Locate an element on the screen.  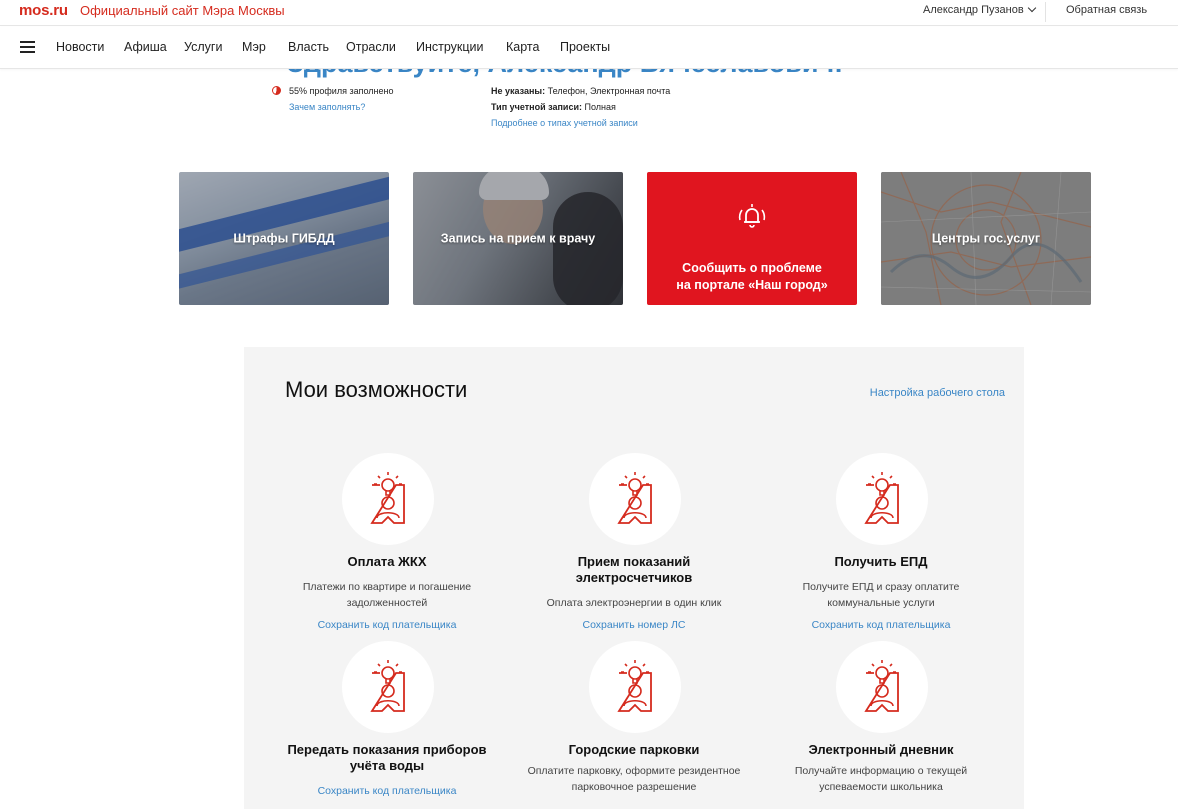
account-type-label: Тип учетной записи: is located at coordinates (536, 107).